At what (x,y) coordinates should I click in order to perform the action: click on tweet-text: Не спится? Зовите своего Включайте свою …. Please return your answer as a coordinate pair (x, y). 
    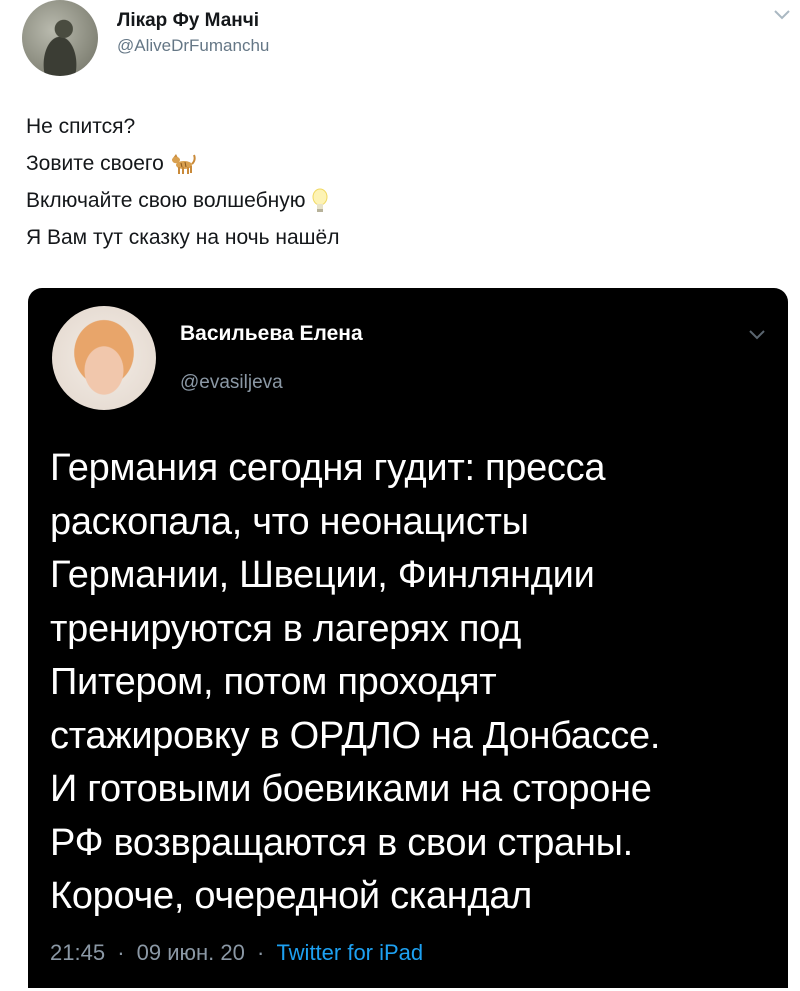
    Looking at the image, I should click on (376, 182).